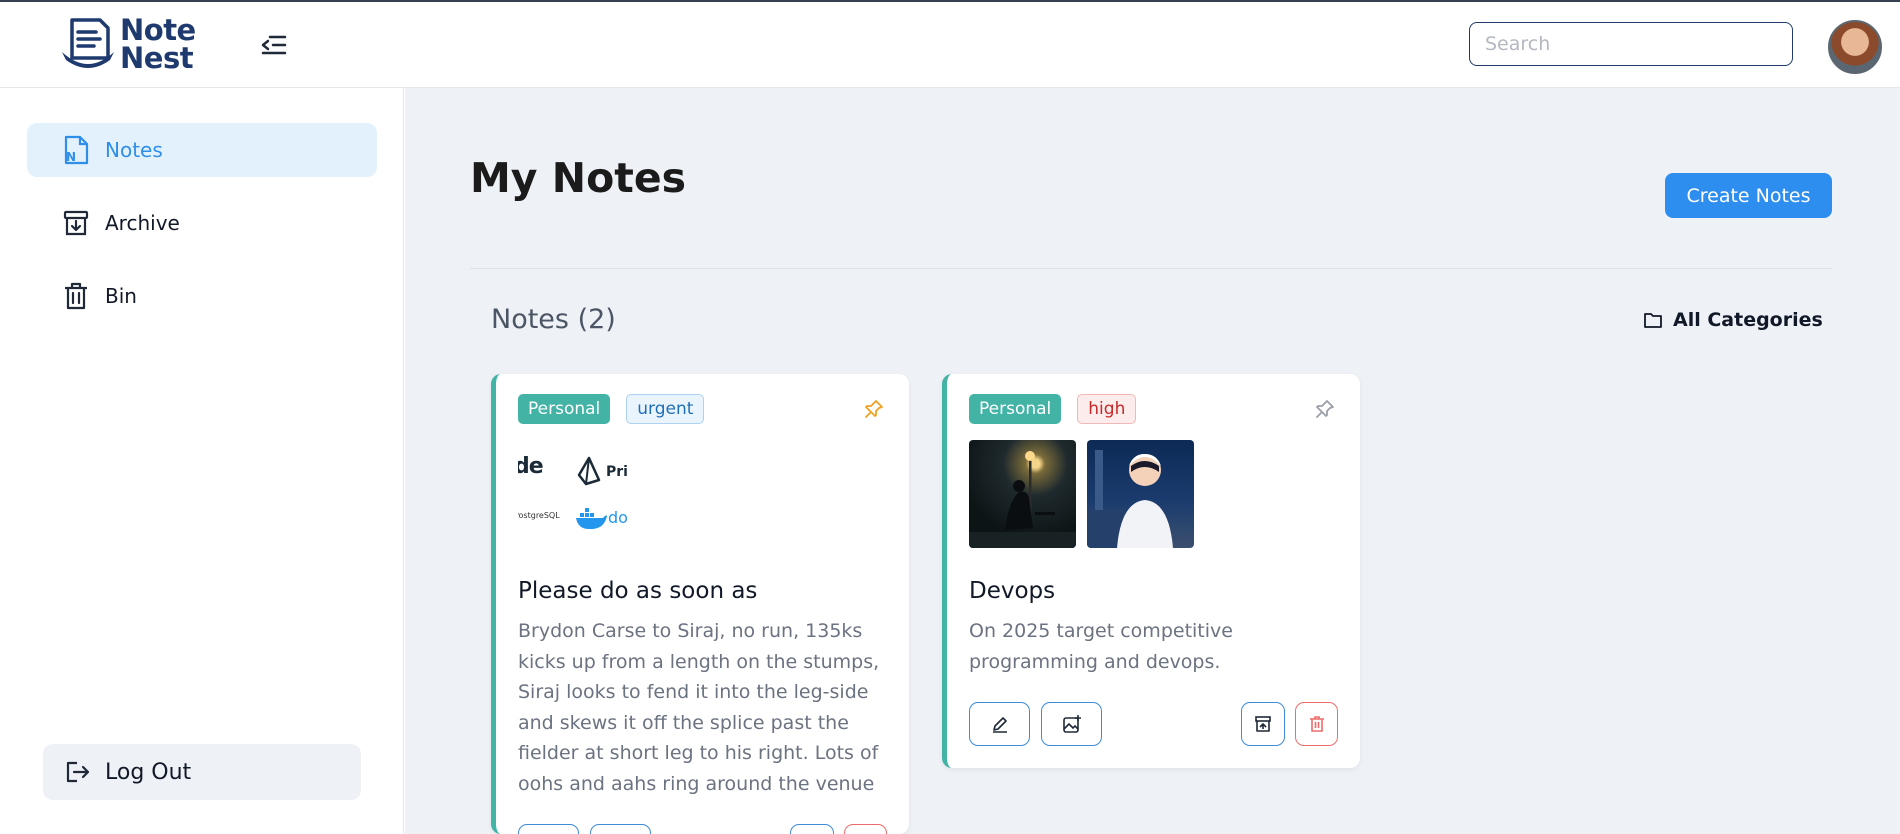 The image size is (1900, 834). Describe the element at coordinates (121, 296) in the screenshot. I see `sidebar-item-label: Bin` at that location.